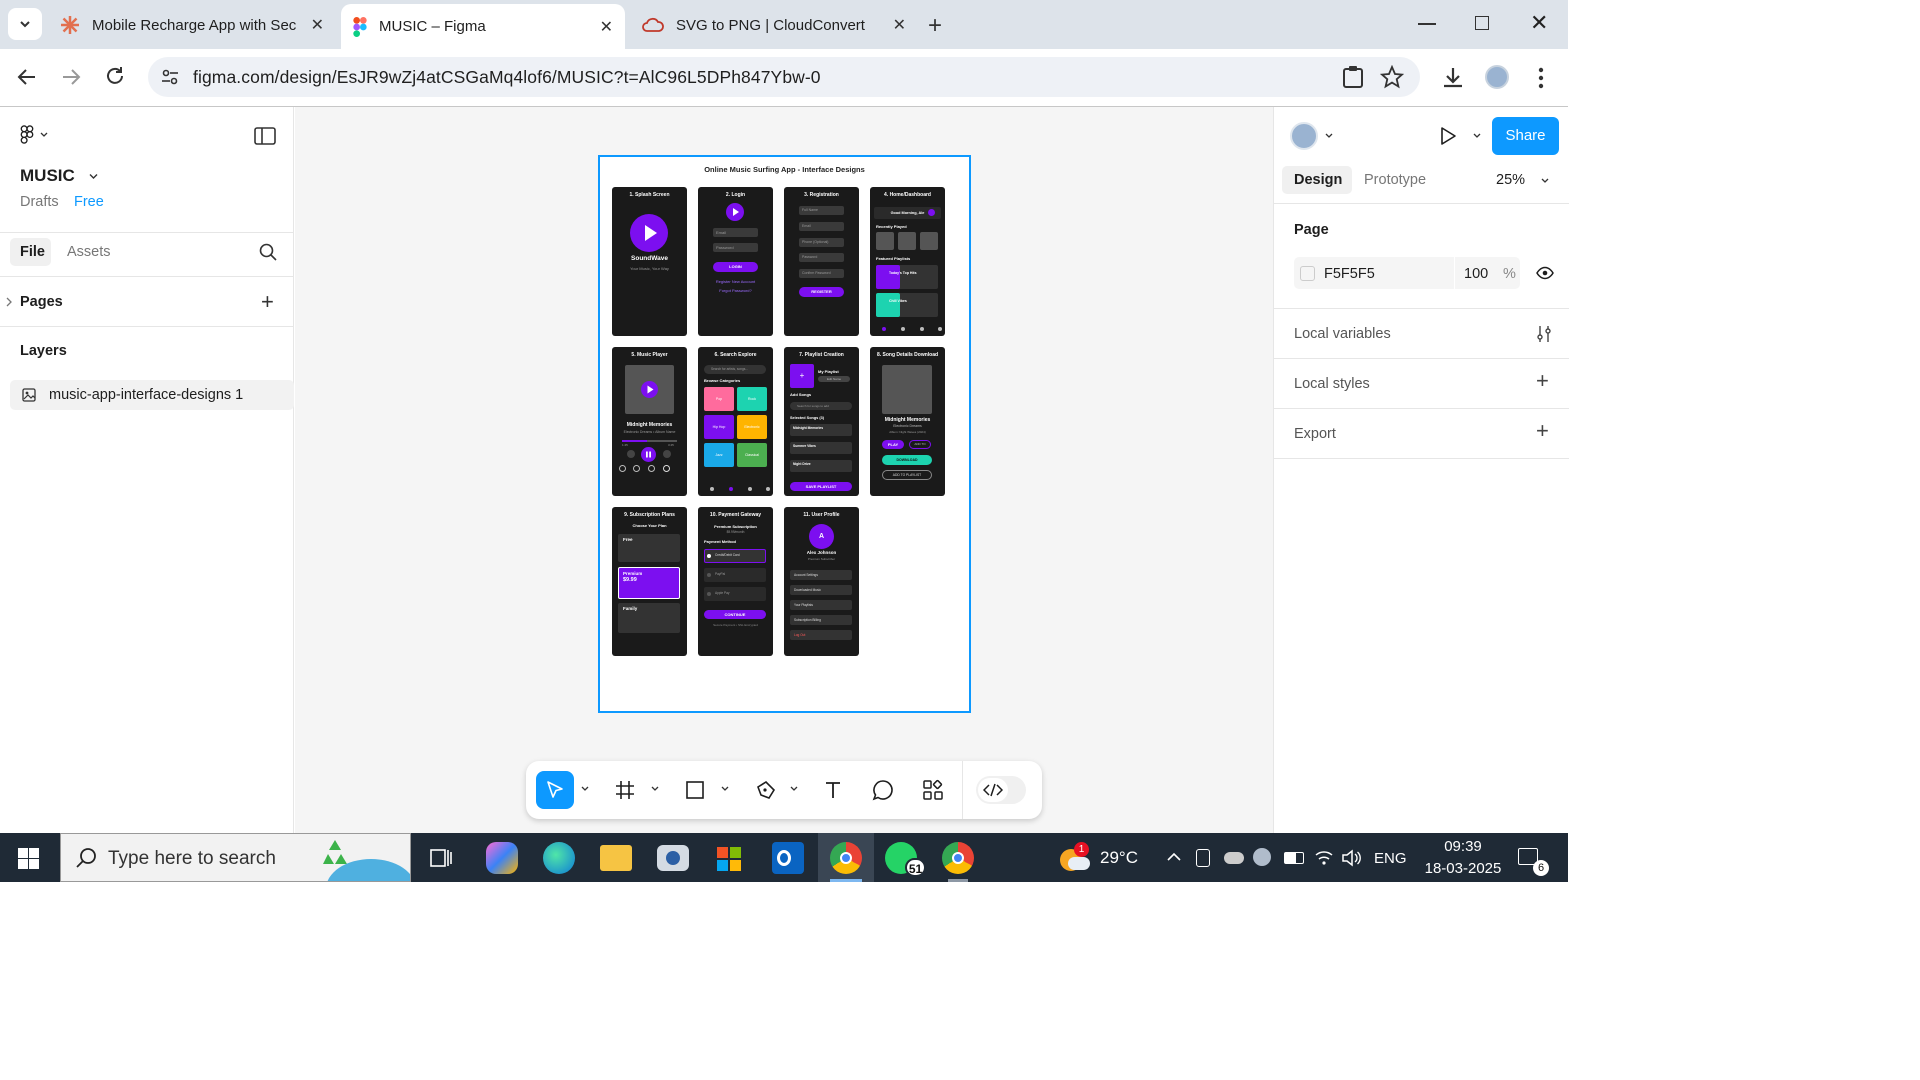 Image resolution: width=1920 pixels, height=1080 pixels. I want to click on tab-prototype: Prototype, so click(1395, 180).